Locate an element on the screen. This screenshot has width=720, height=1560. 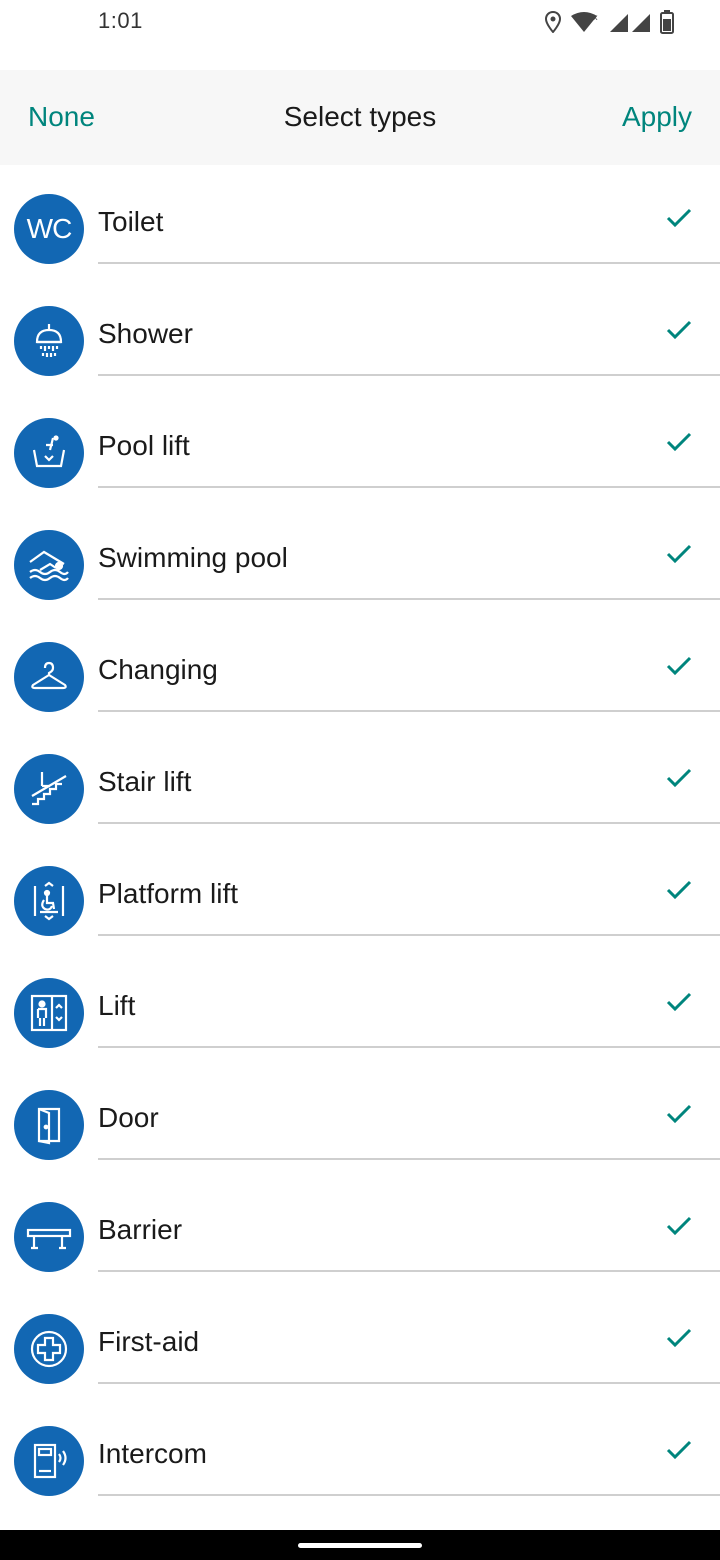
list-item-label: Pool lift is located at coordinates (144, 445).